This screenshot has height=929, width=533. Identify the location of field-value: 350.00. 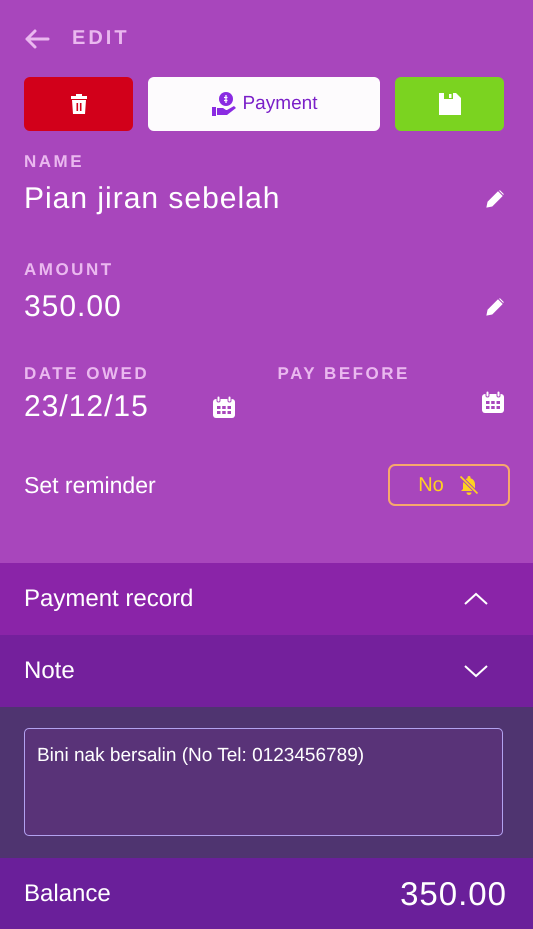
(73, 307).